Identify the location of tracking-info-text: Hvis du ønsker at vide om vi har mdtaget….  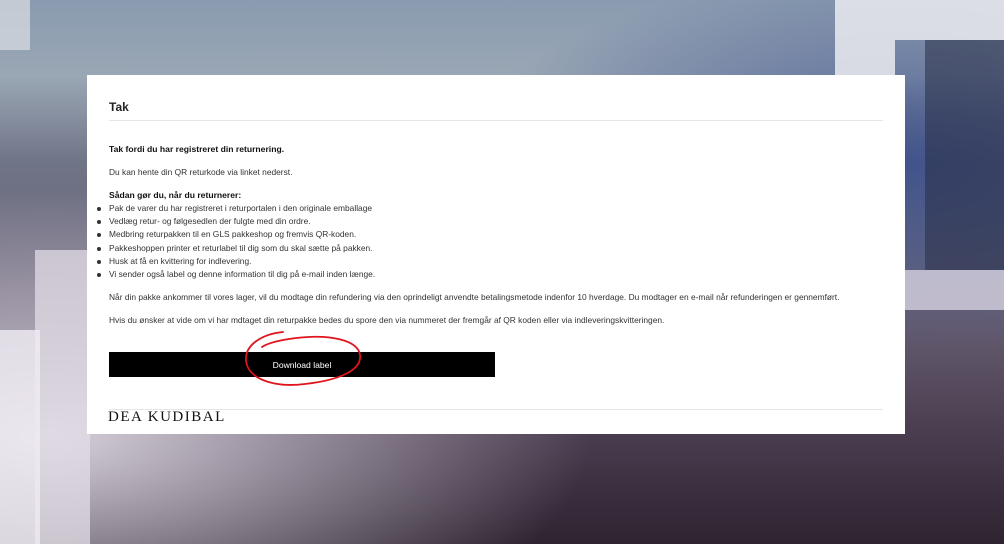
(387, 320).